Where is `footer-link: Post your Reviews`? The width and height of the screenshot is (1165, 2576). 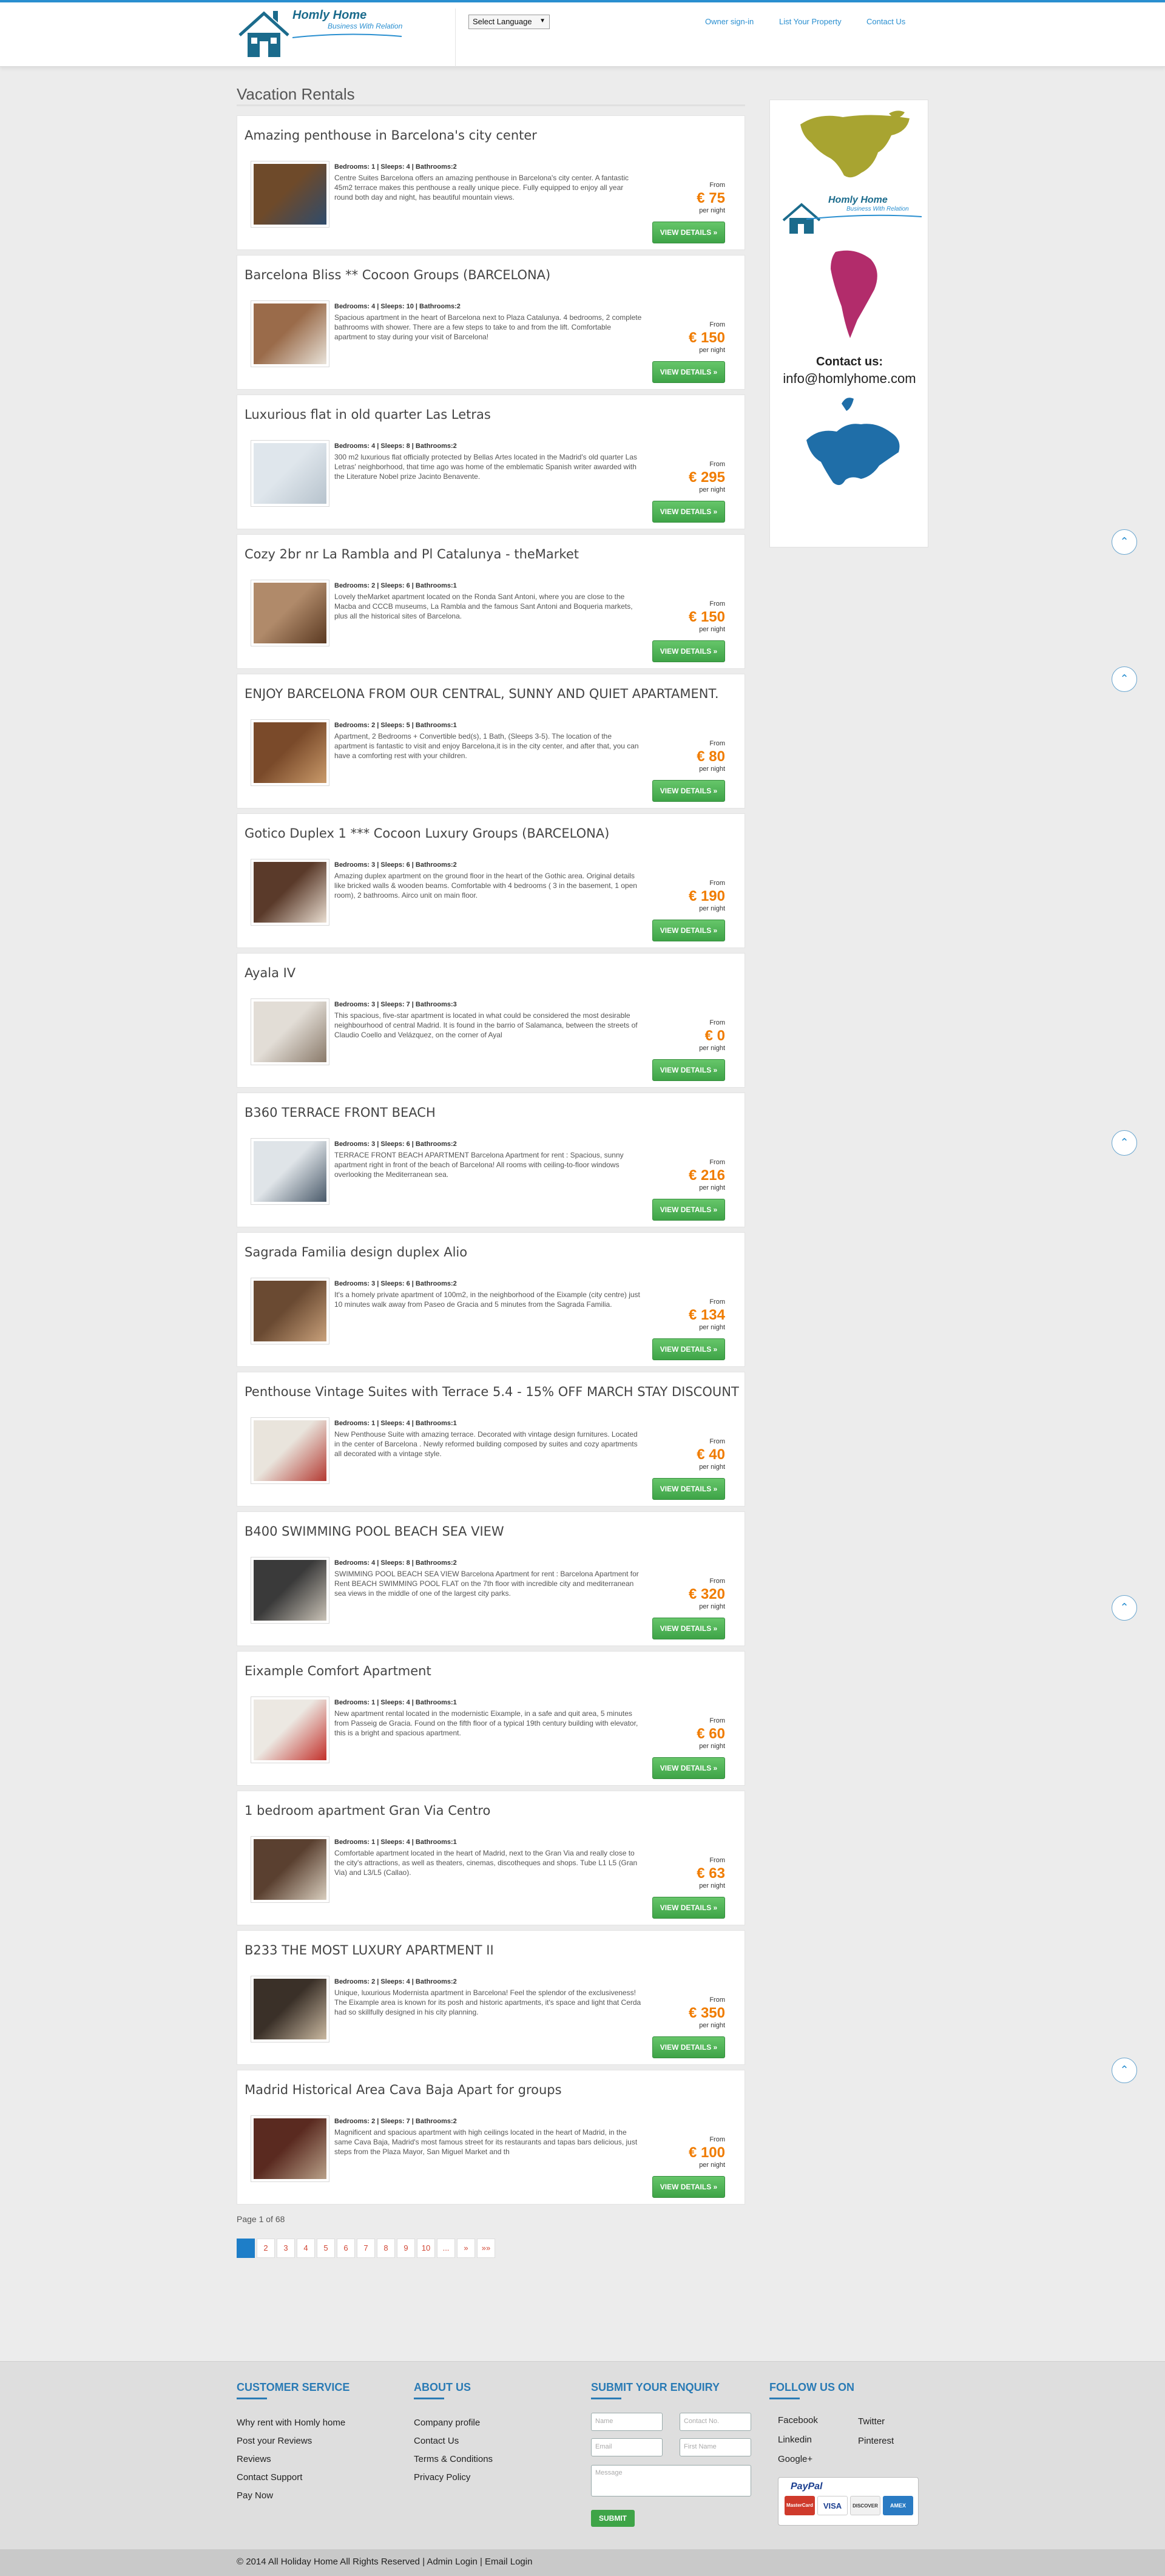
footer-link: Post your Reviews is located at coordinates (274, 2441).